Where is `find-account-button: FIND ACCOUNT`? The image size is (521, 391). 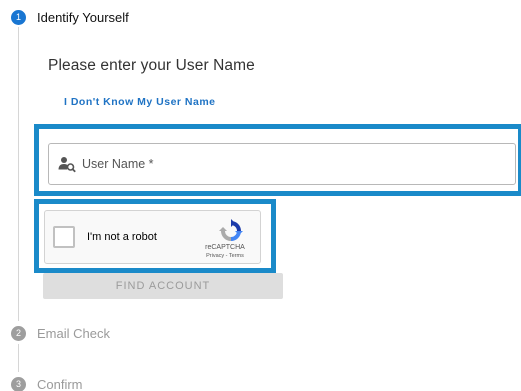
find-account-button: FIND ACCOUNT is located at coordinates (163, 286).